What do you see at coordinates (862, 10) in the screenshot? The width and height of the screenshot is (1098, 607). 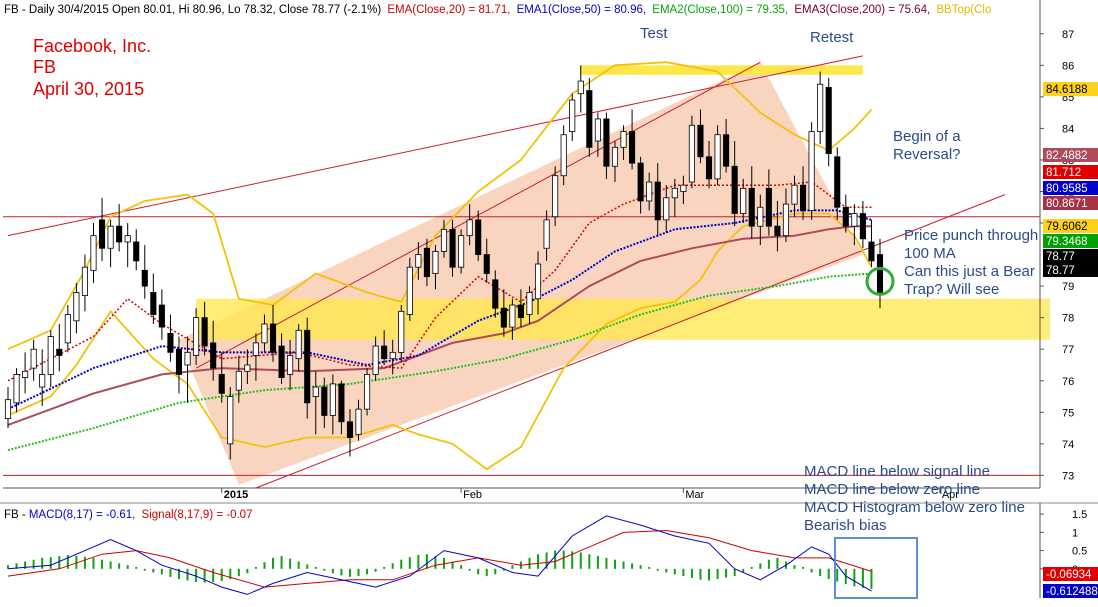 I see `header-ema200: EMA3(Close,200) = 75.64,` at bounding box center [862, 10].